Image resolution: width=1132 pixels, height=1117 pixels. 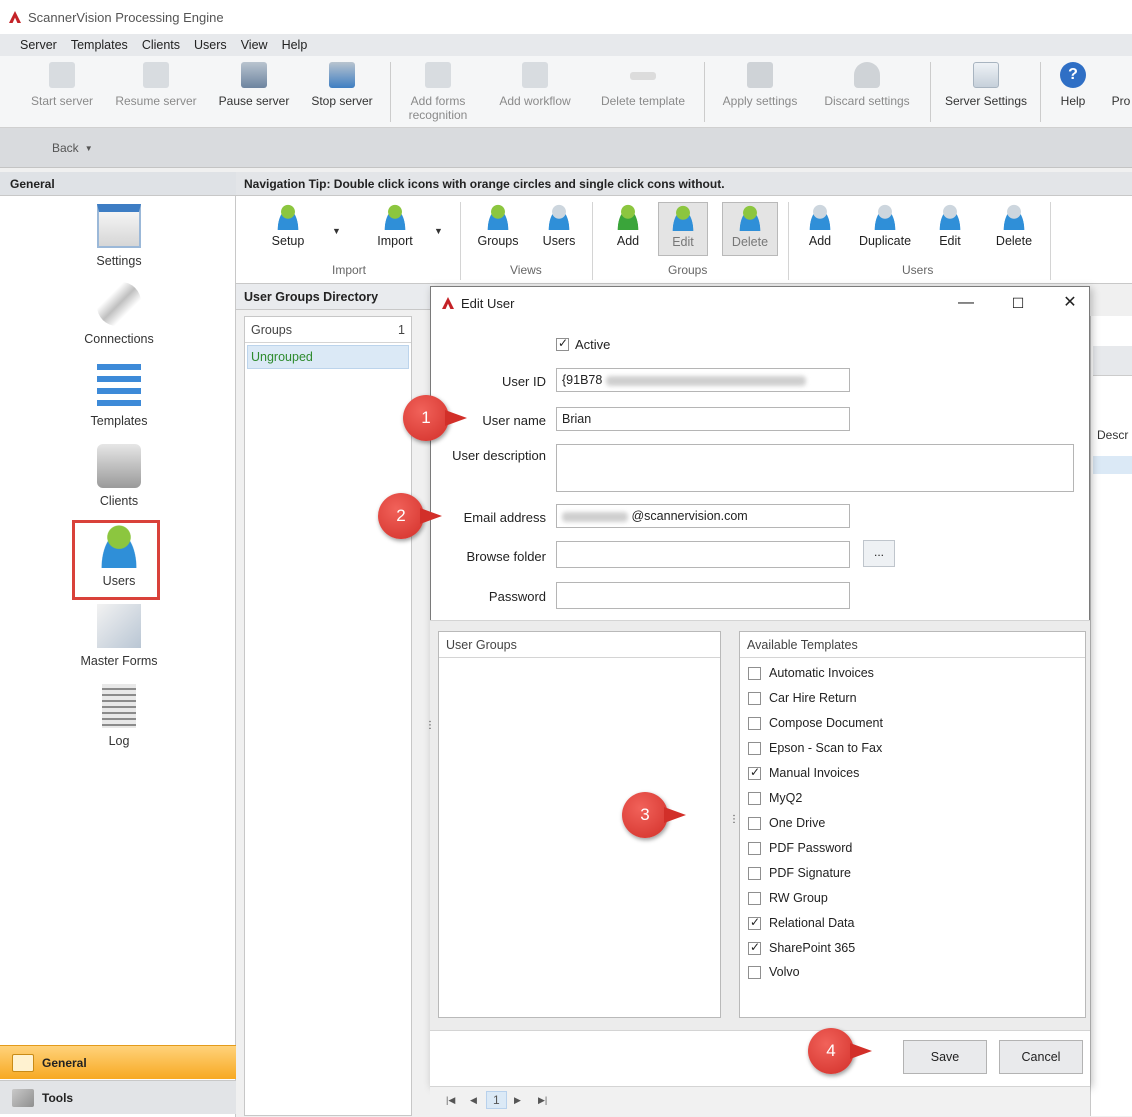 I want to click on menu-server: Server, so click(x=38, y=45).